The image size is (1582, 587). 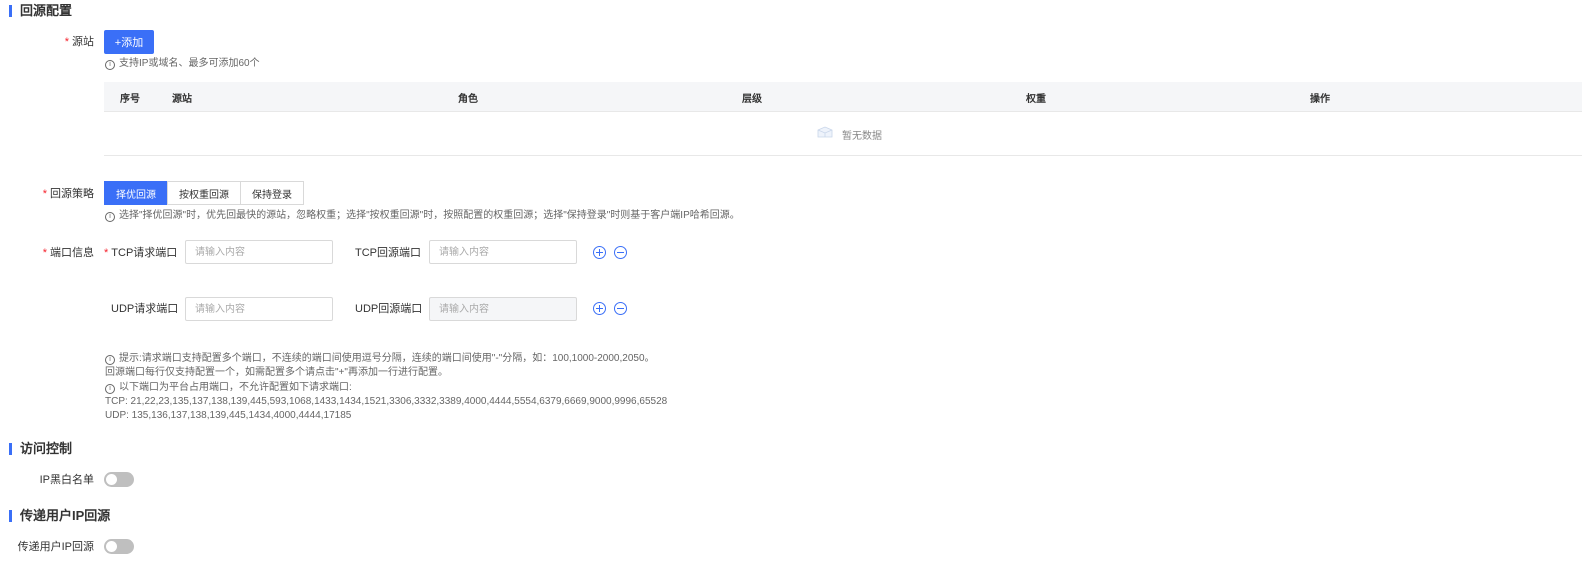 I want to click on add-origin-button: +添加, so click(x=129, y=42).